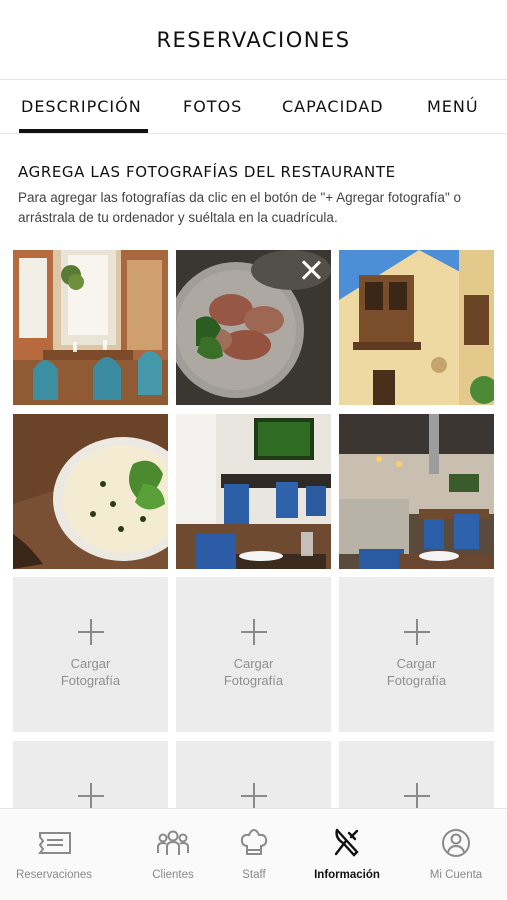 The width and height of the screenshot is (507, 900). I want to click on account-icon, so click(456, 843).